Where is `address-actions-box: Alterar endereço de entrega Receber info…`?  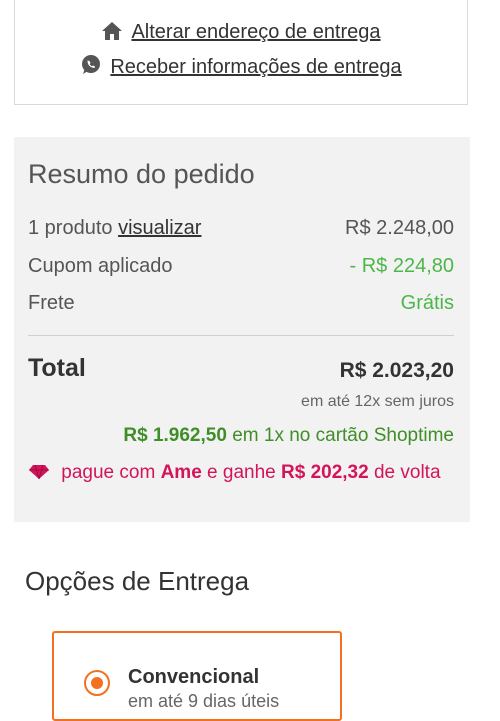 address-actions-box: Alterar endereço de entrega Receber info… is located at coordinates (241, 52).